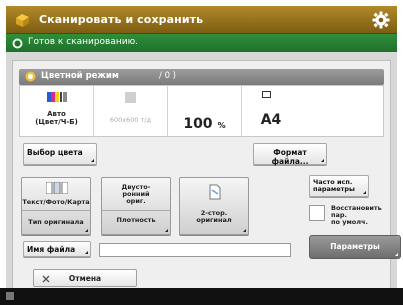 Image resolution: width=403 pixels, height=305 pixels. Describe the element at coordinates (317, 213) in the screenshot. I see `restore-defaults-checkbox` at that location.